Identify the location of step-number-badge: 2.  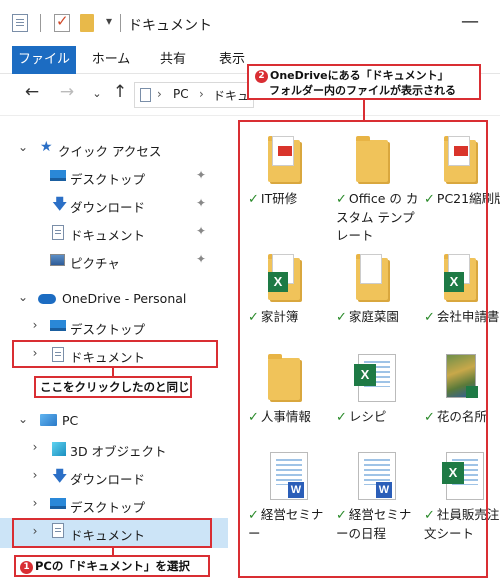
(261, 76).